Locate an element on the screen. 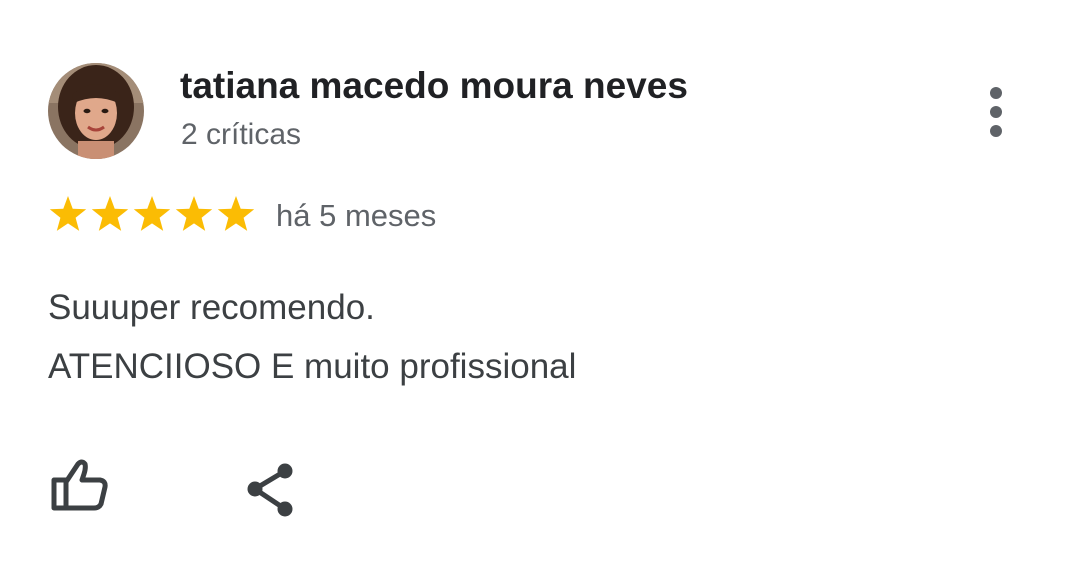  reviewer-avatar is located at coordinates (96, 111).